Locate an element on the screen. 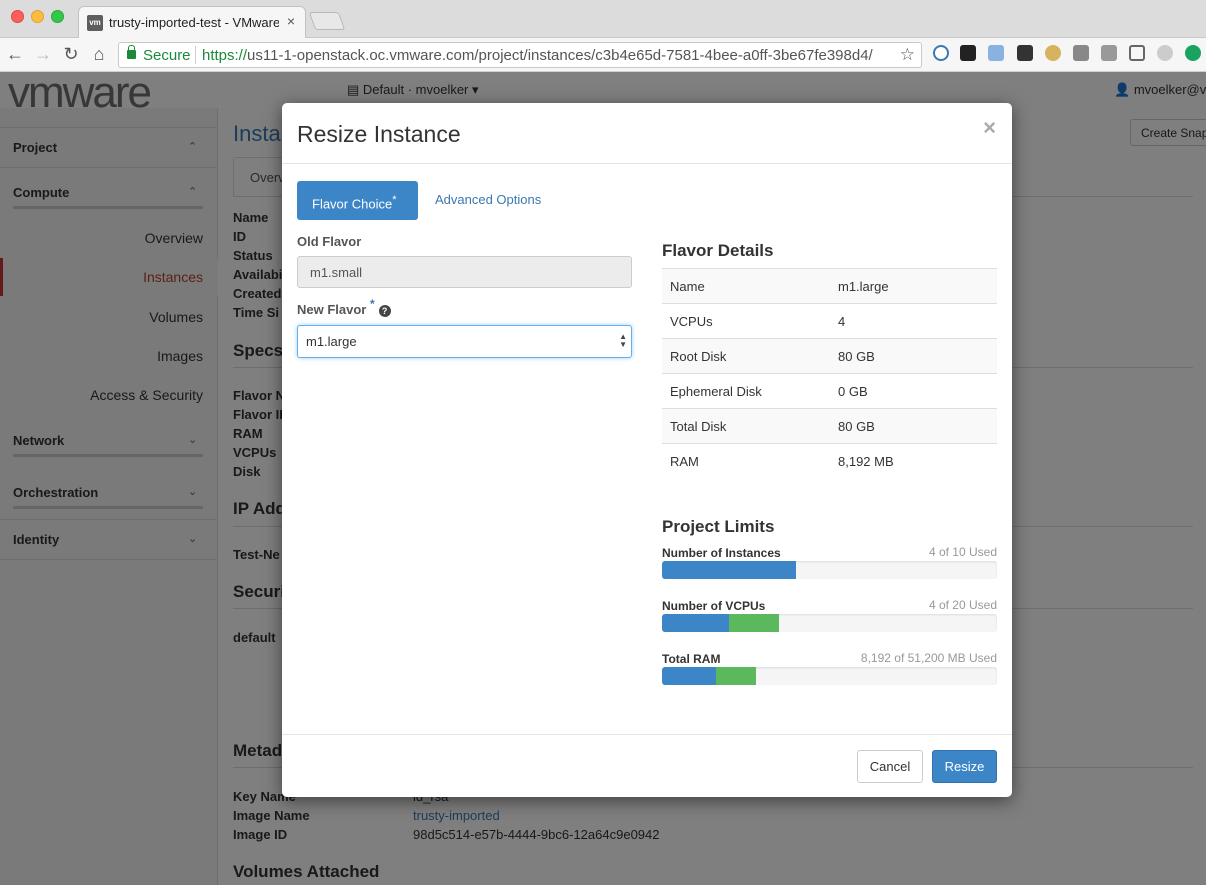 This screenshot has height=885, width=1206. extension-person-icon is located at coordinates (1053, 53).